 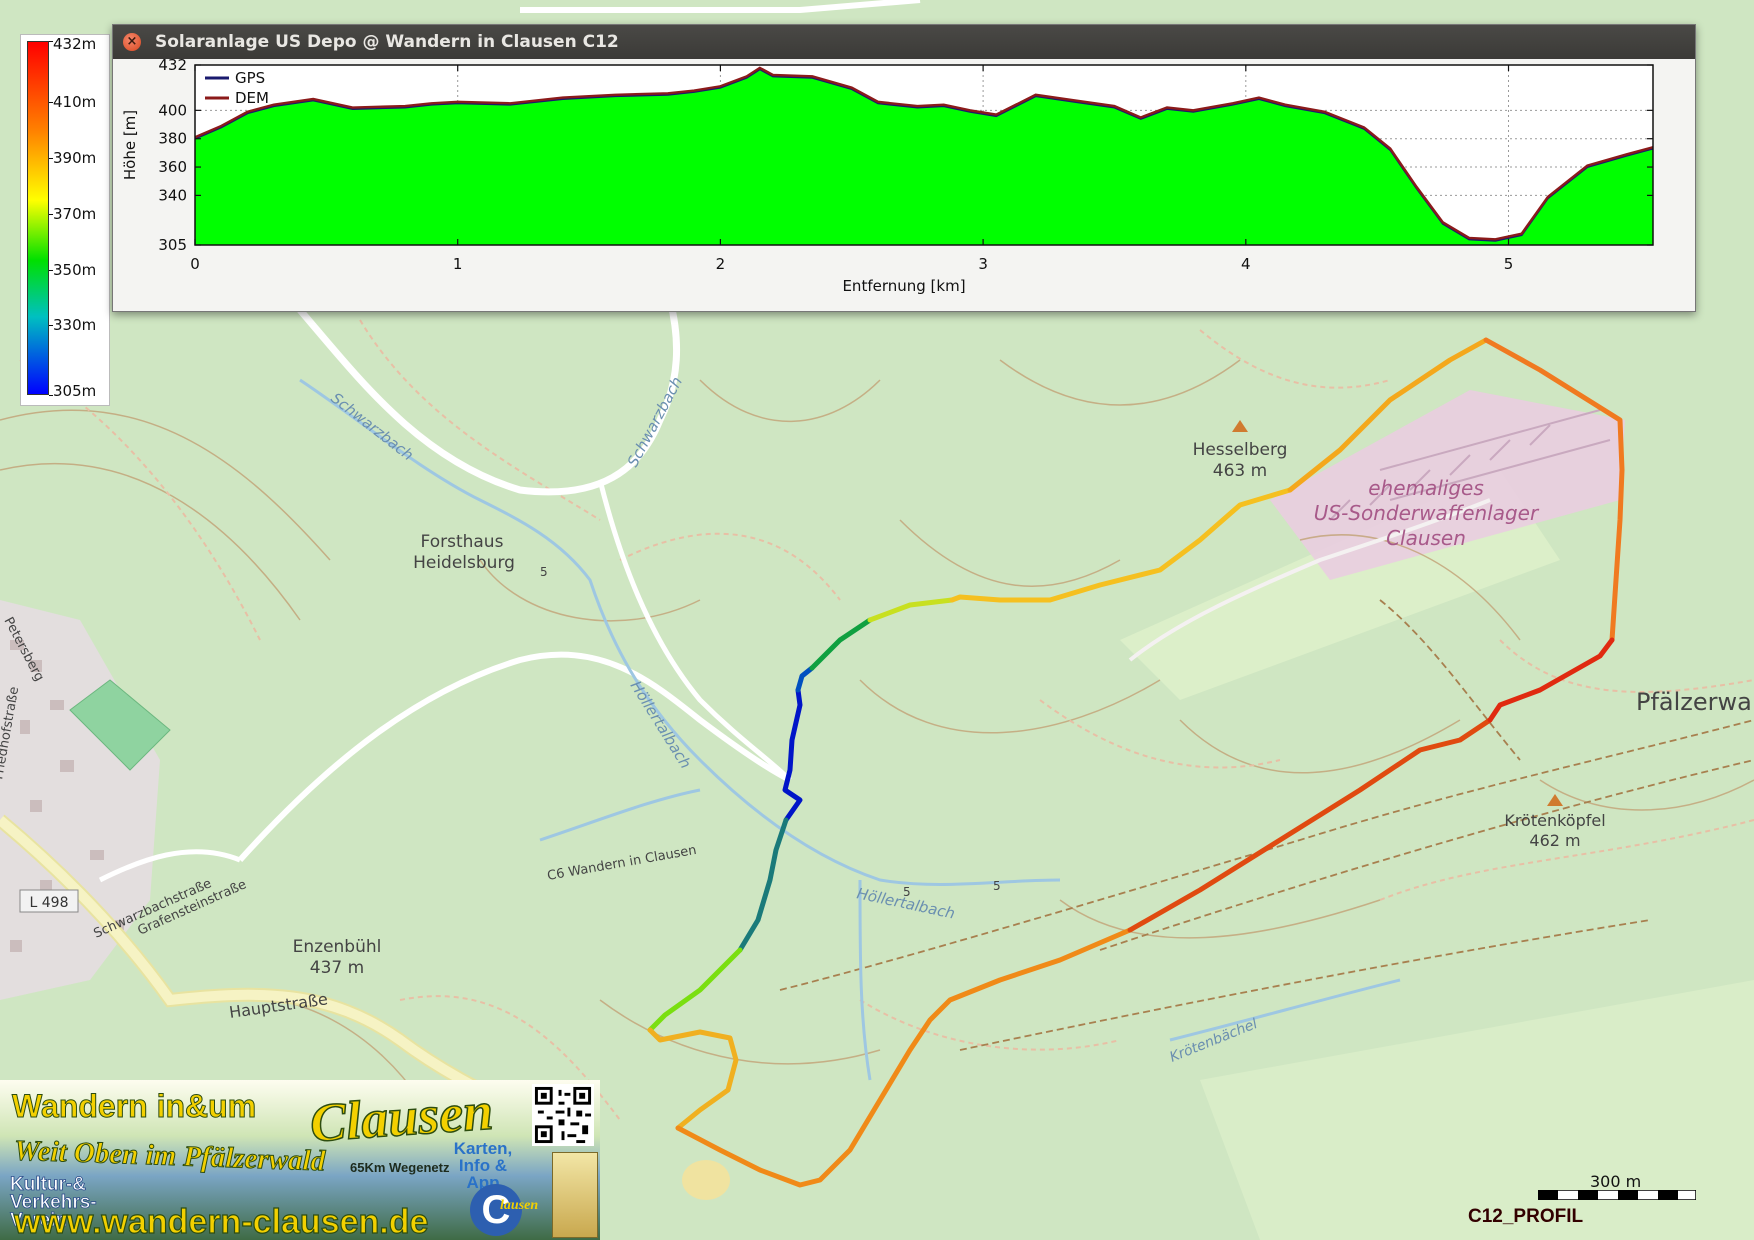 I want to click on label-pfaelzerwald: Pfälzerwa, so click(x=1694, y=702).